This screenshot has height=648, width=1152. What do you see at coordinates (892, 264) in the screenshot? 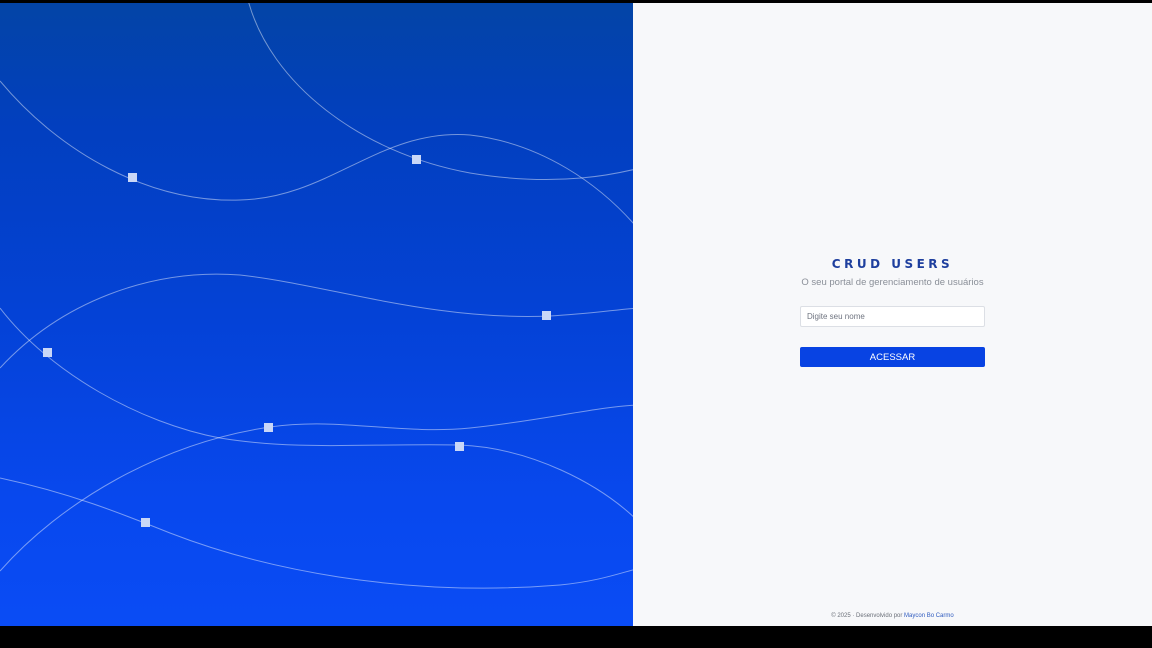
I see `app-title: CRUD USERS` at bounding box center [892, 264].